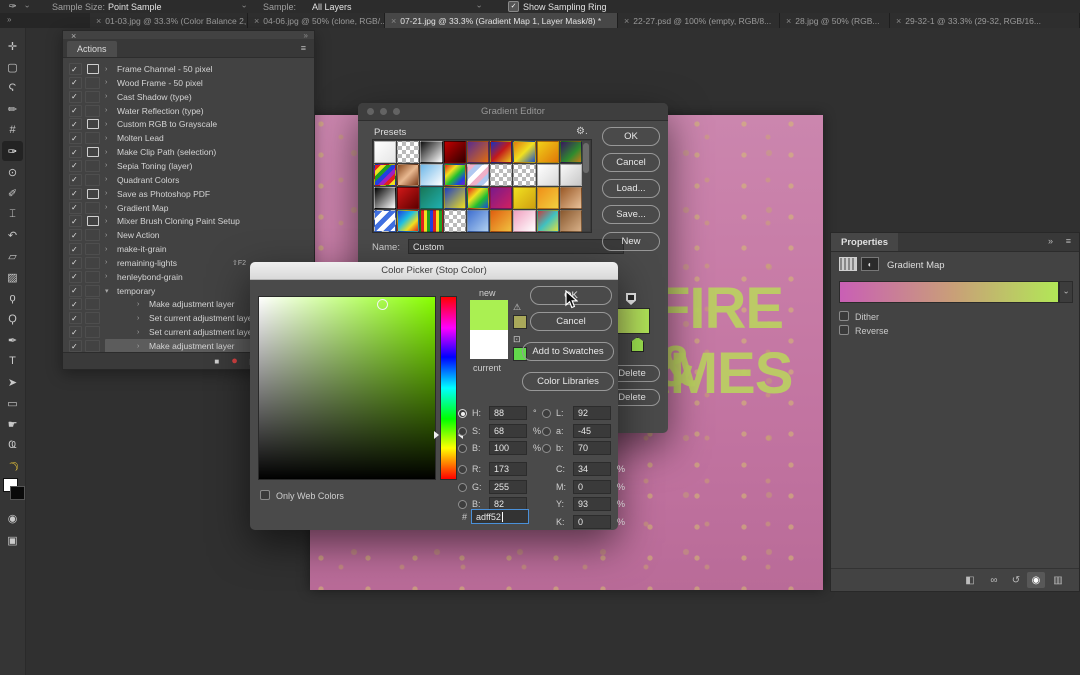 Image resolution: width=1080 pixels, height=675 pixels. I want to click on background-color-swatch, so click(17, 493).